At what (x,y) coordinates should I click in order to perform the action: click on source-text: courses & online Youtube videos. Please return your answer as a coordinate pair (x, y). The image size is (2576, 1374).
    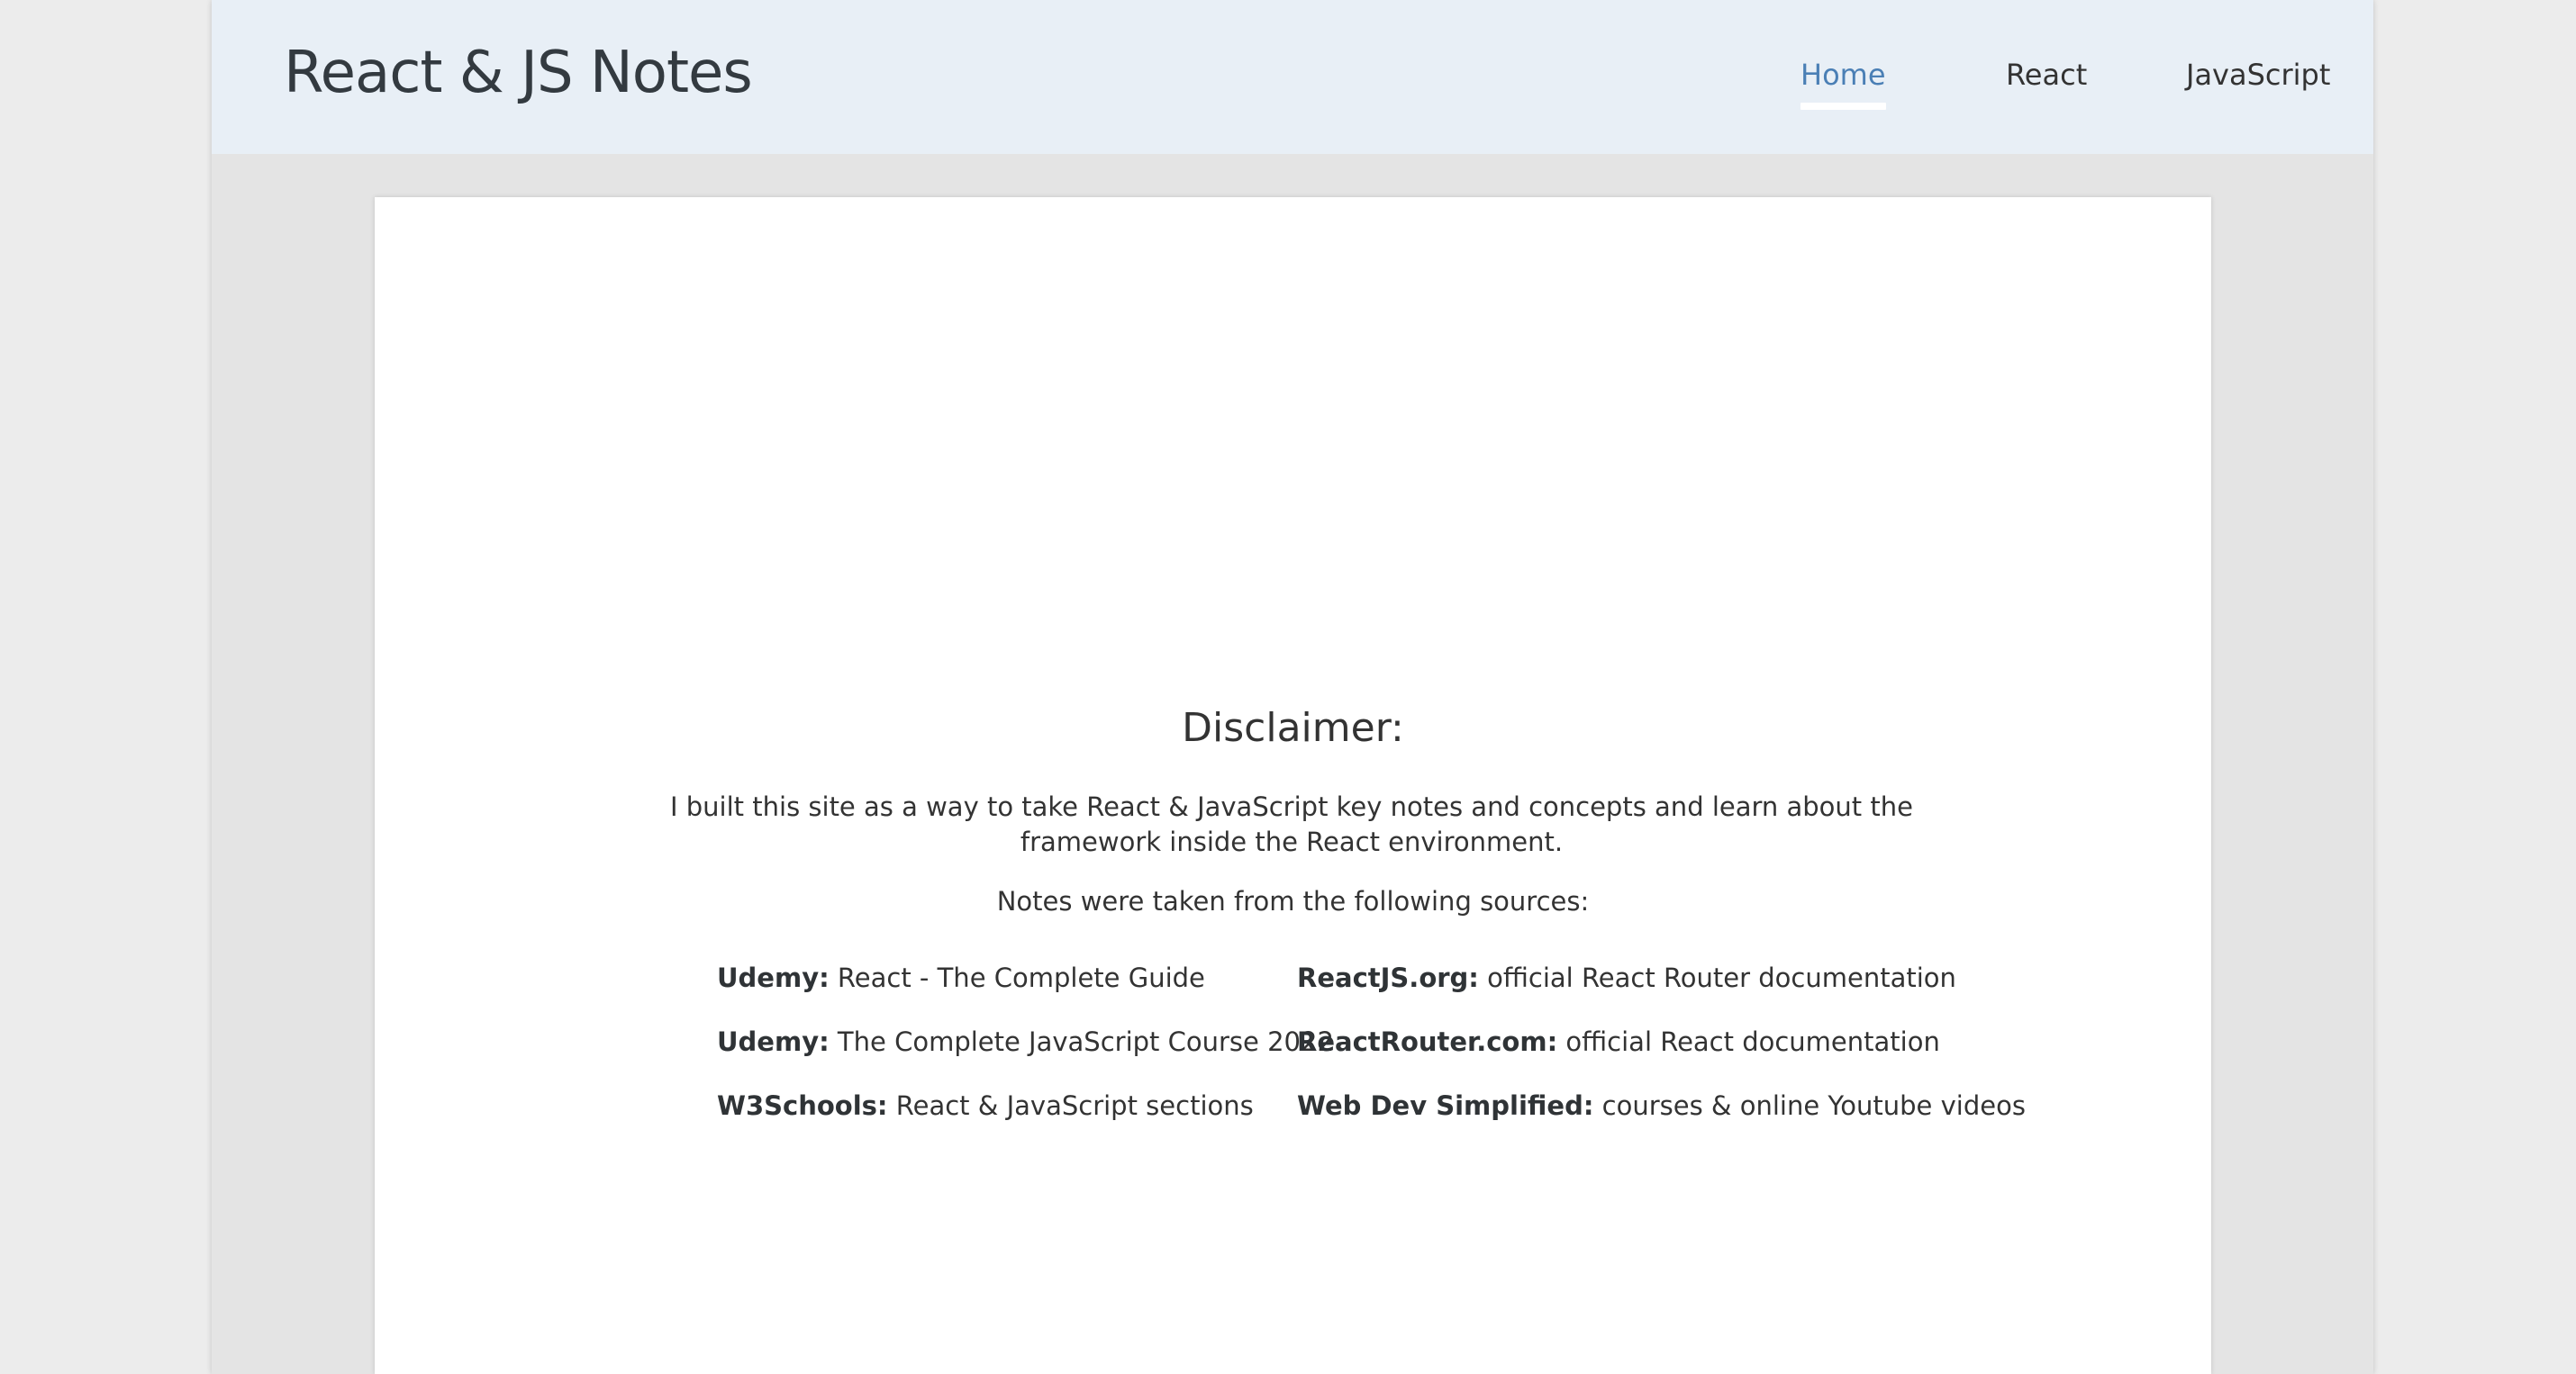
    Looking at the image, I should click on (1813, 1105).